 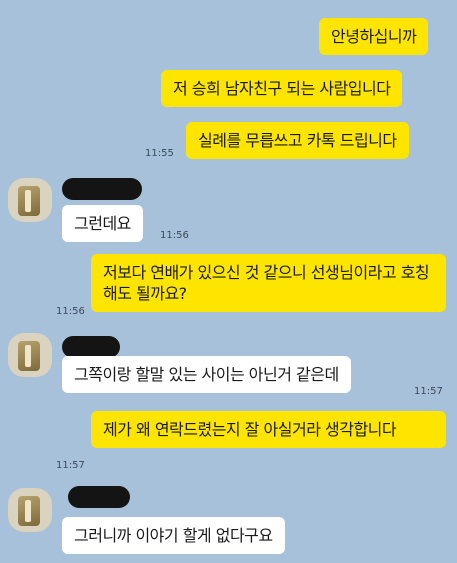 What do you see at coordinates (102, 223) in the screenshot?
I see `contact-message-bubble: 그런데요` at bounding box center [102, 223].